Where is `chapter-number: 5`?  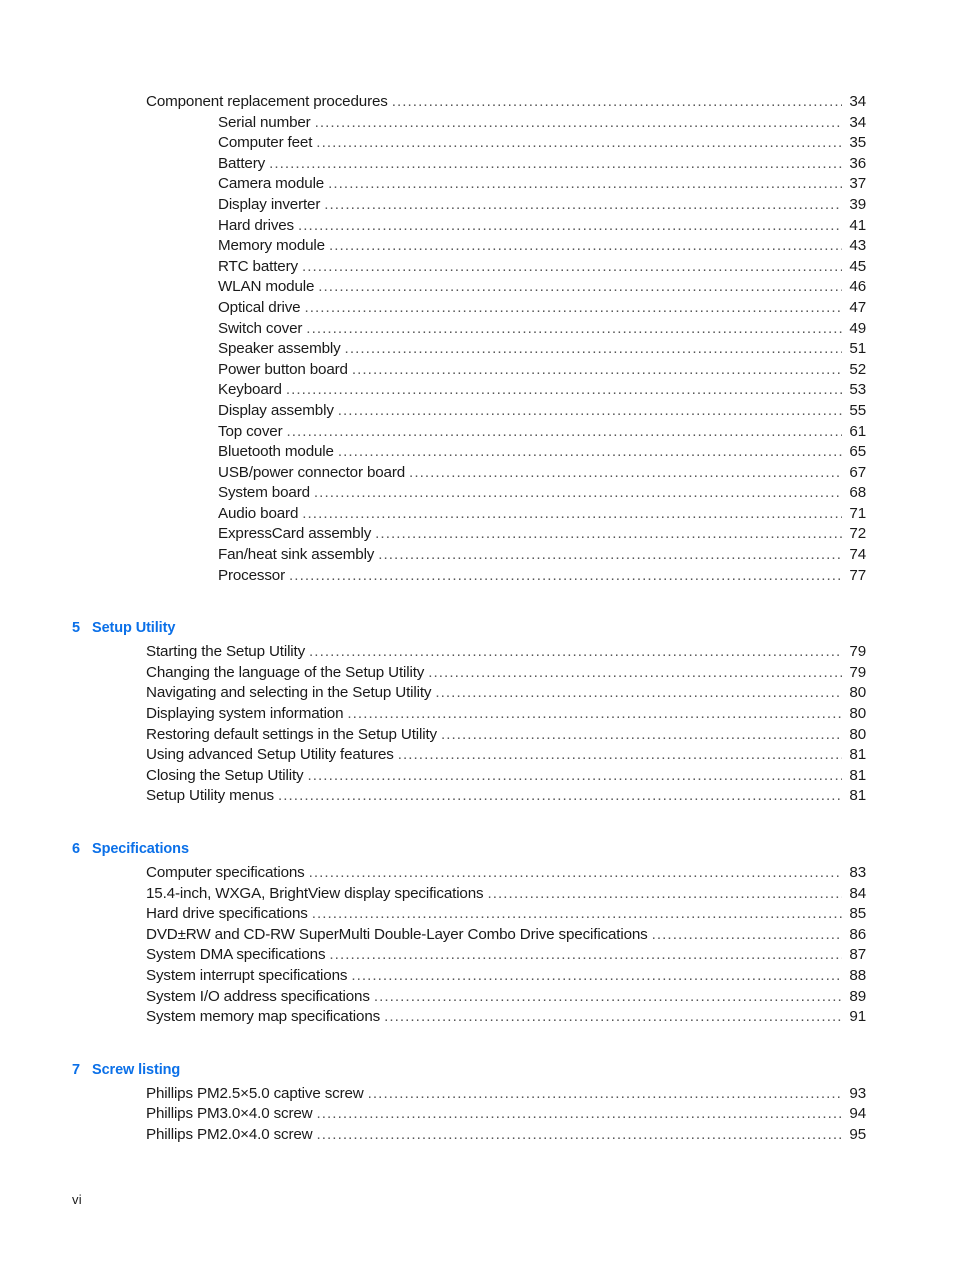 chapter-number: 5 is located at coordinates (76, 628).